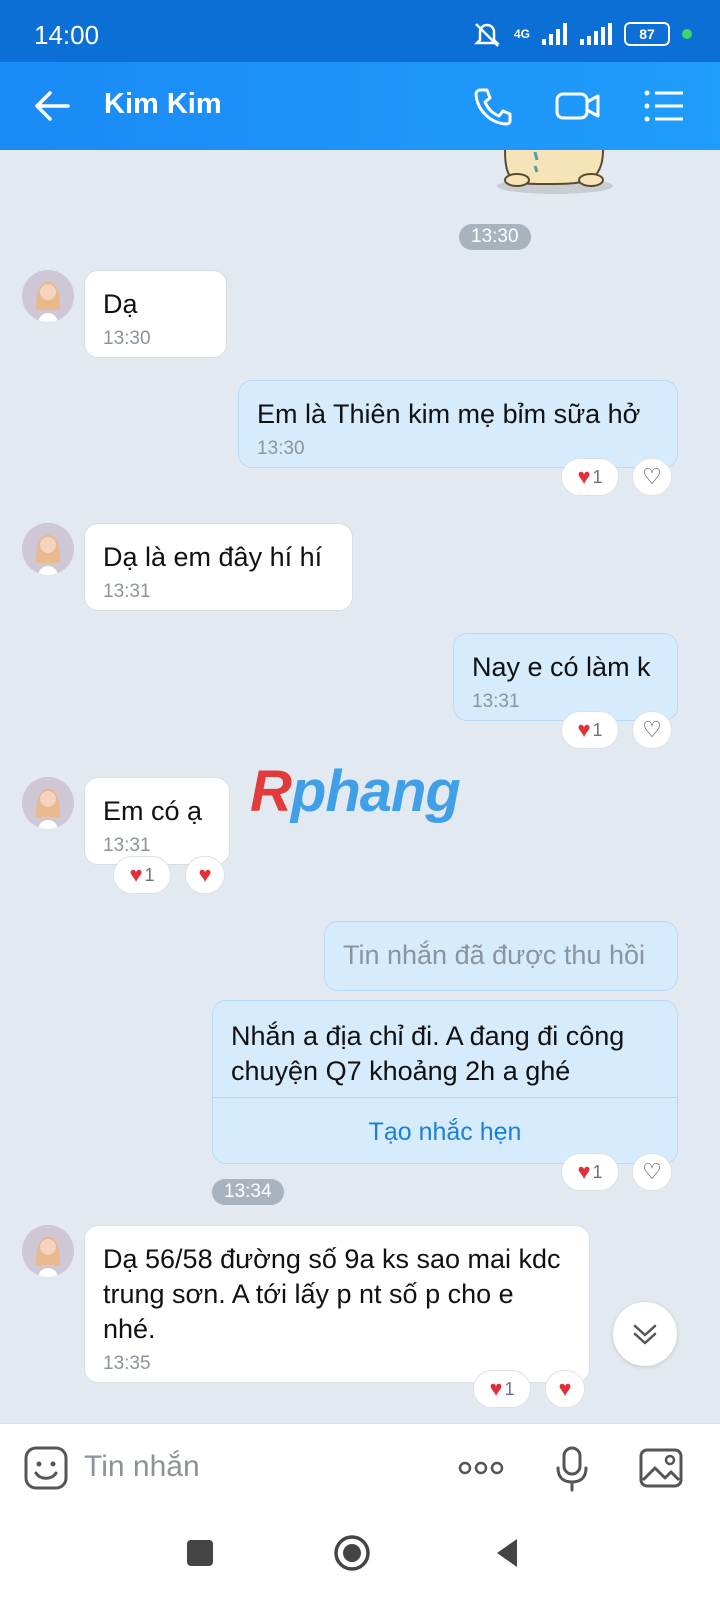  What do you see at coordinates (492, 106) in the screenshot?
I see `phone-call-icon` at bounding box center [492, 106].